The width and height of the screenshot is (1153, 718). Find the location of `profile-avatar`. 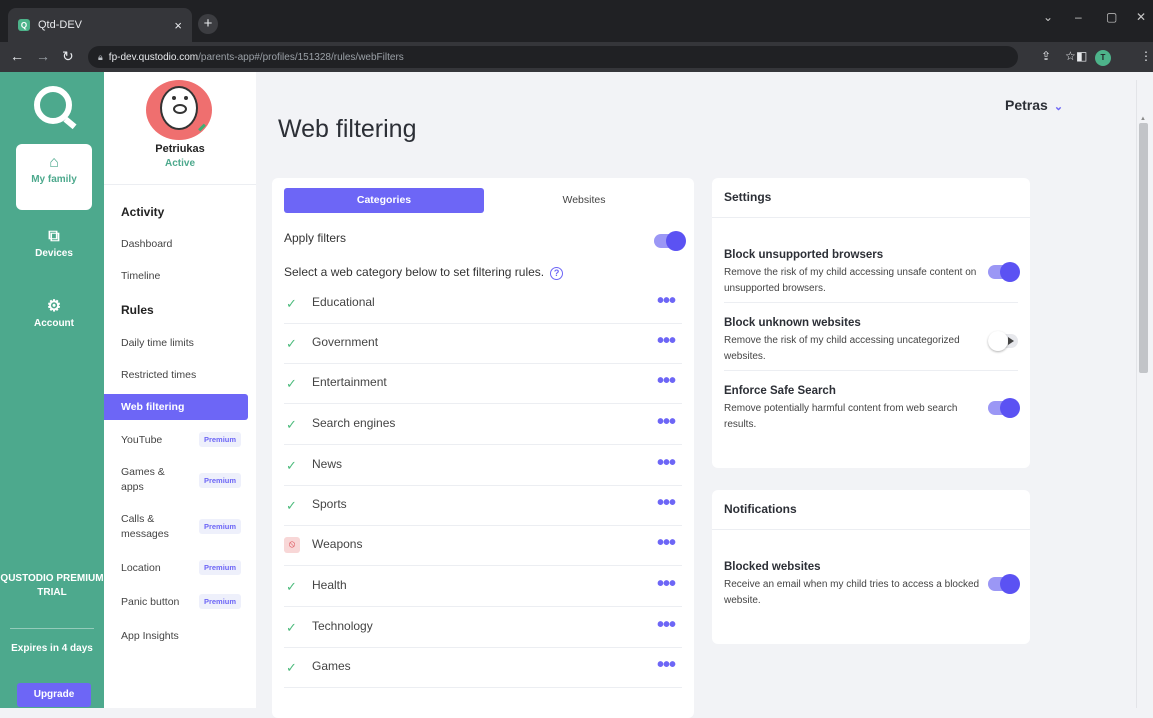

profile-avatar is located at coordinates (179, 110).